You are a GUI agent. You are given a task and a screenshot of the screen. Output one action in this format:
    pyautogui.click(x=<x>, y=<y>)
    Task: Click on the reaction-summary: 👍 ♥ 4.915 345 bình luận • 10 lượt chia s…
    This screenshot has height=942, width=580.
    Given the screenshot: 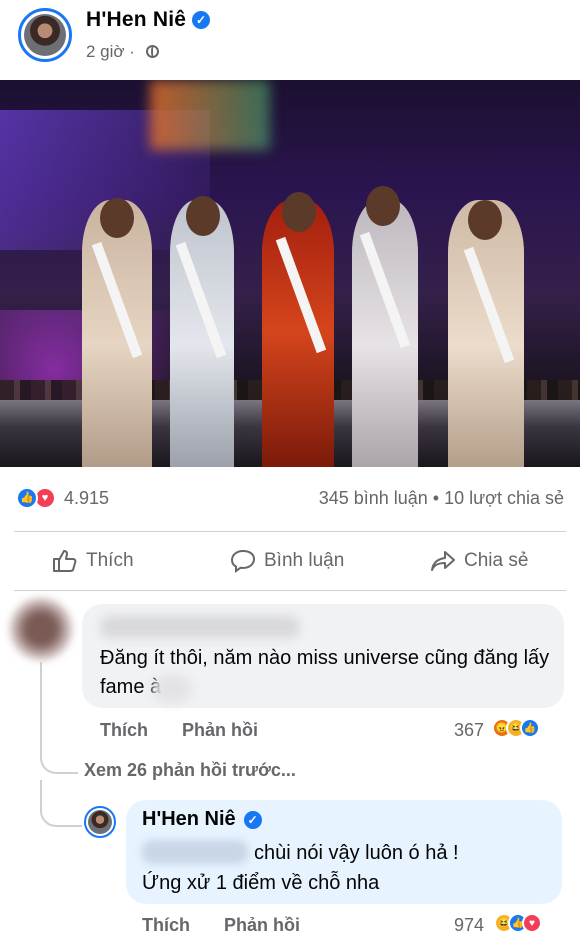 What is the action you would take?
    pyautogui.click(x=290, y=495)
    